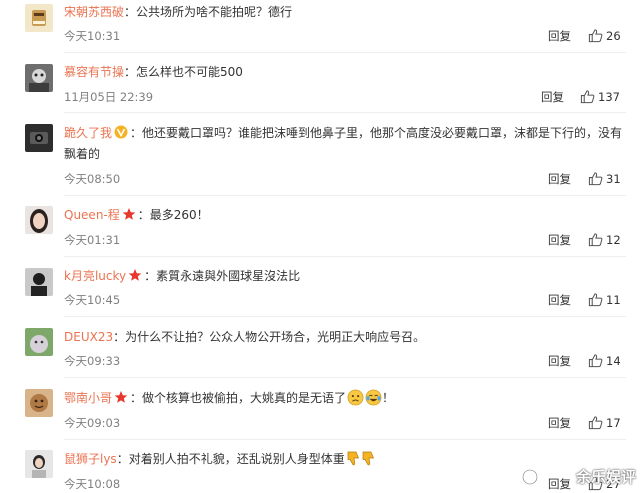 Image resolution: width=640 pixels, height=493 pixels. What do you see at coordinates (613, 300) in the screenshot?
I see `like-count: 11` at bounding box center [613, 300].